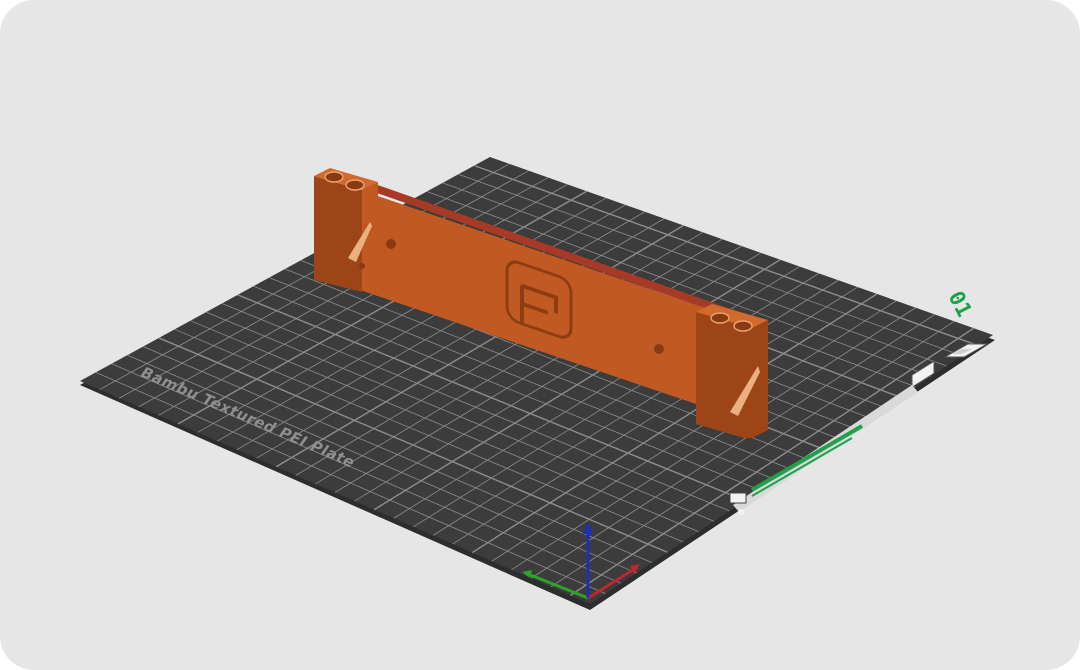 Image resolution: width=1080 pixels, height=670 pixels. I want to click on model-left-block-side, so click(338, 234).